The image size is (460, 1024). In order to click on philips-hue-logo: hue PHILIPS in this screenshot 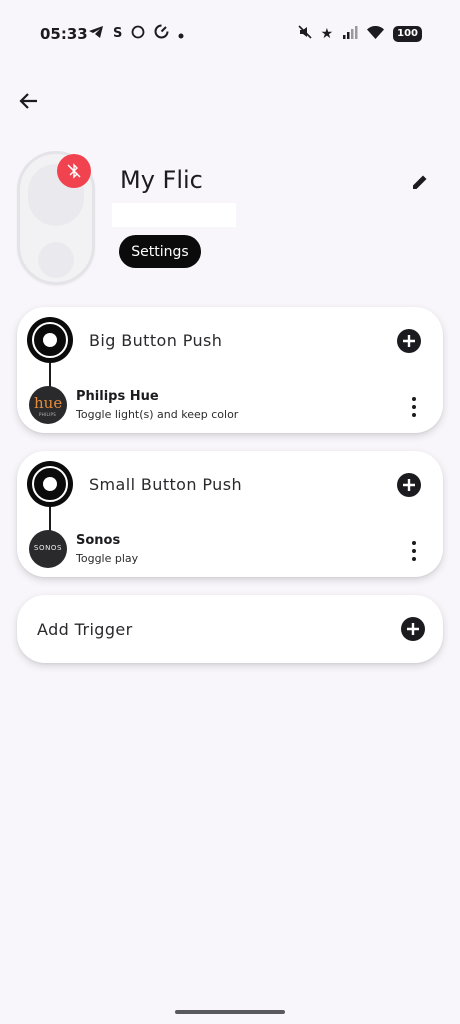, I will do `click(48, 405)`.